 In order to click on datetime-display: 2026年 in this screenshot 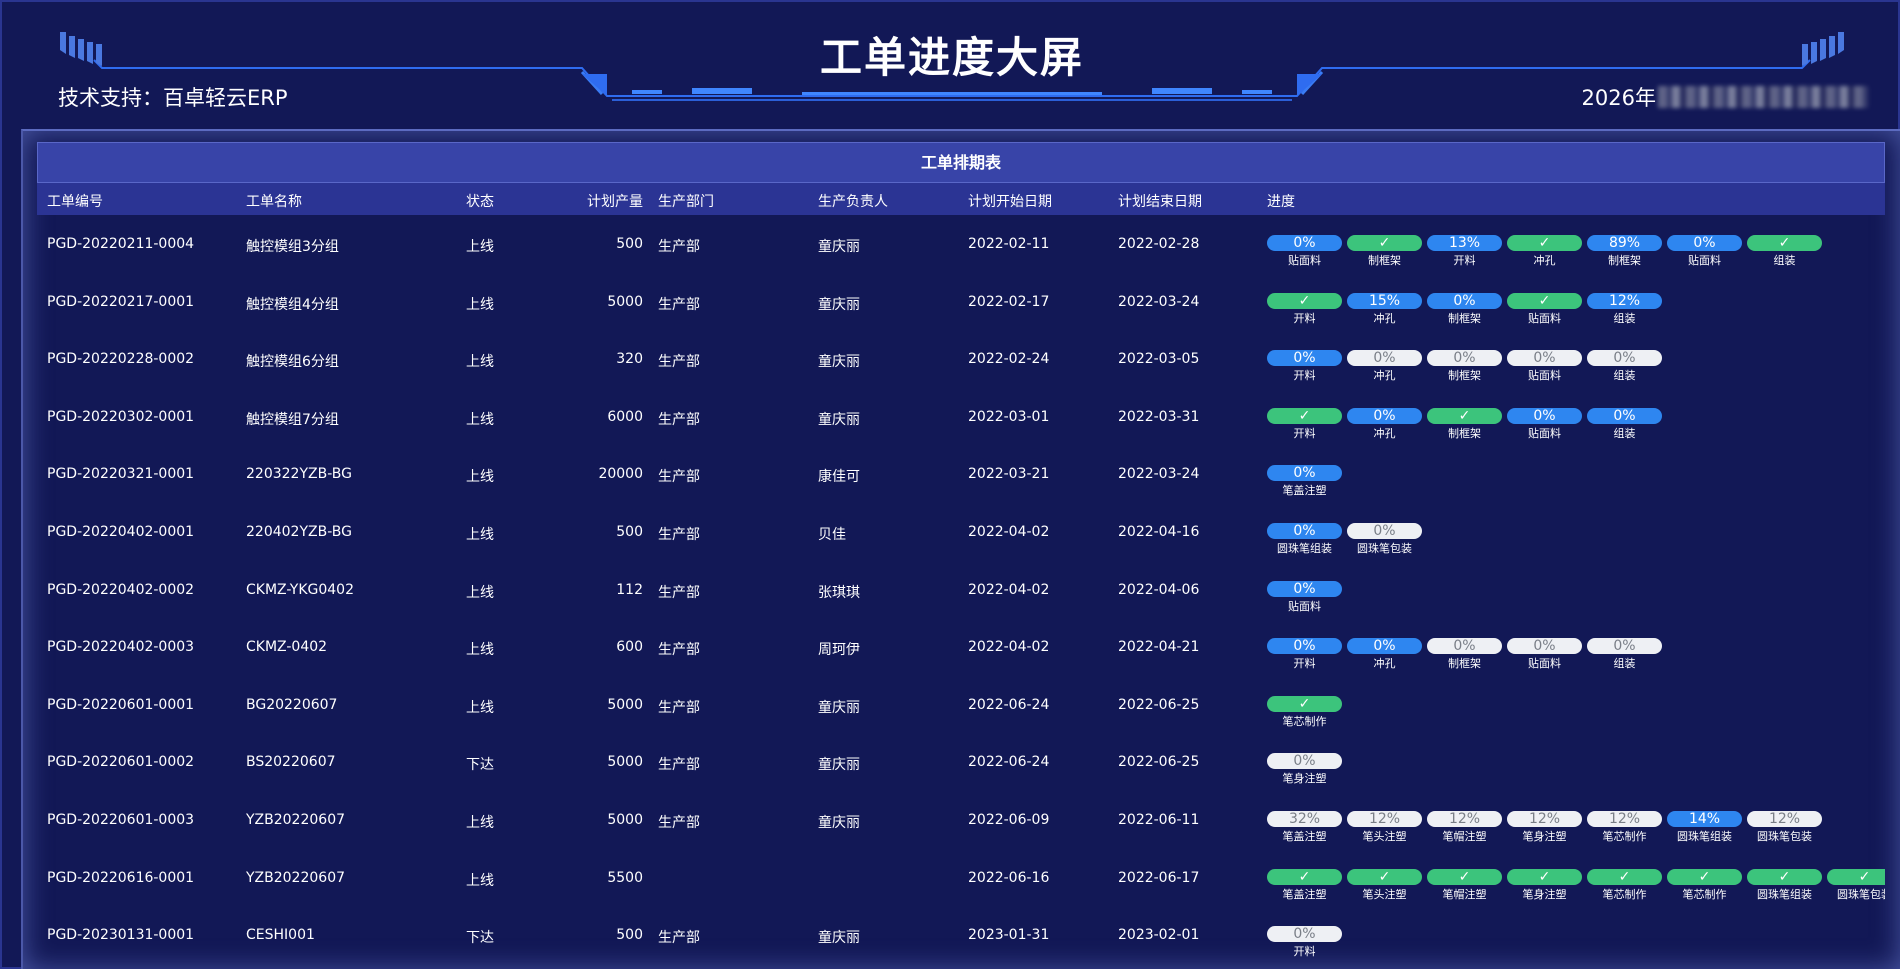, I will do `click(1725, 97)`.